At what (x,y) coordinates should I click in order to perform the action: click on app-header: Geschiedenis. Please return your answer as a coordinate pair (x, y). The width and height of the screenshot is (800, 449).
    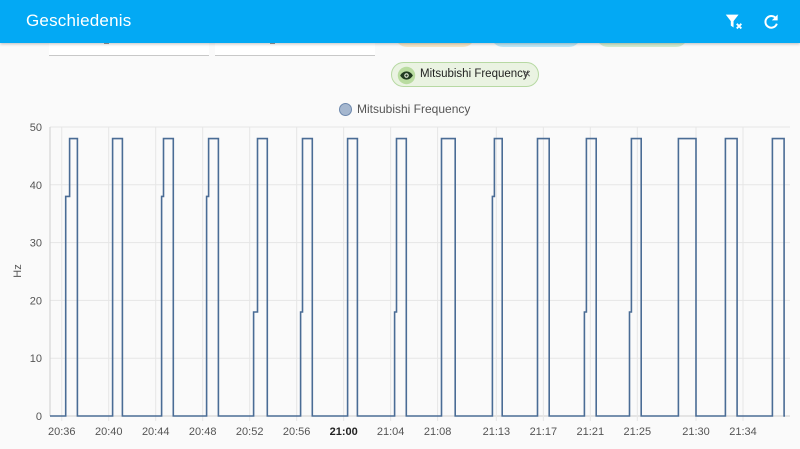
    Looking at the image, I should click on (400, 21).